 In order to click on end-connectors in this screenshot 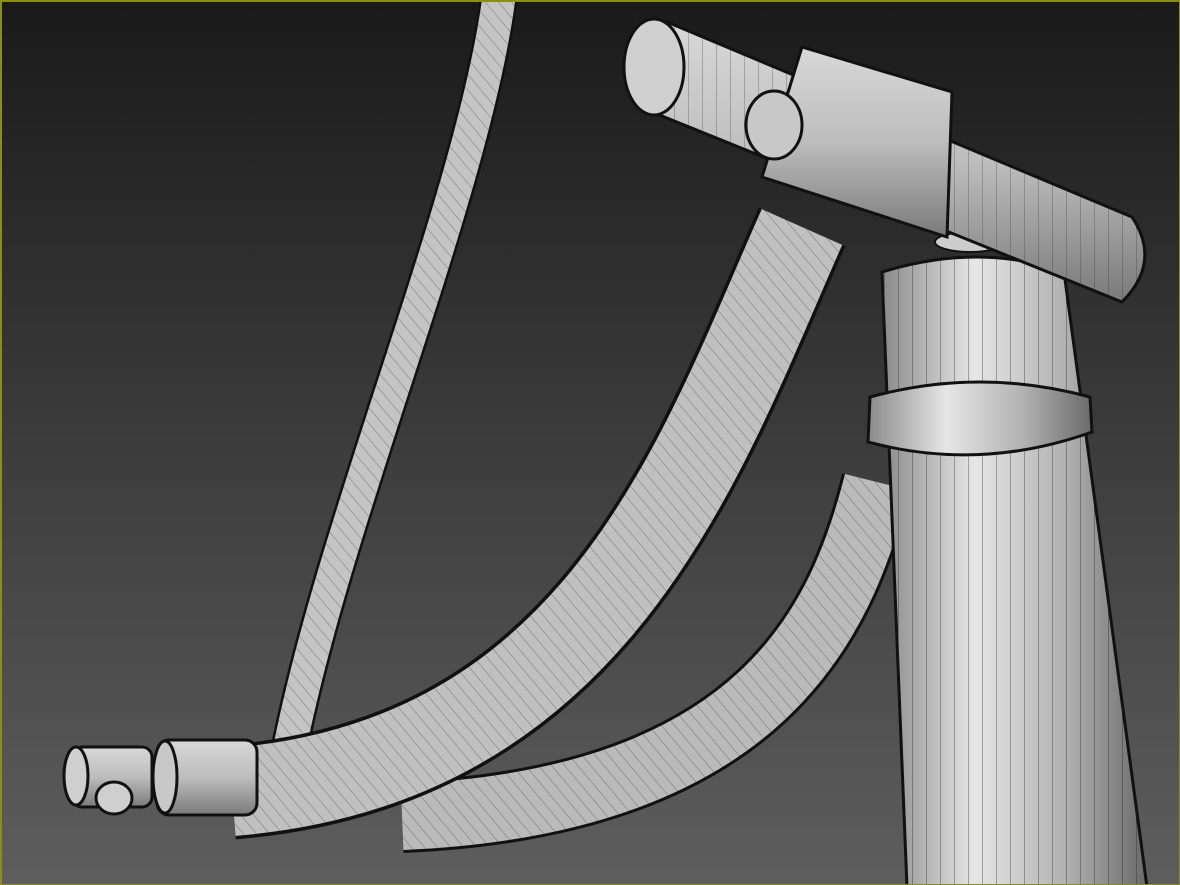, I will do `click(160, 777)`.